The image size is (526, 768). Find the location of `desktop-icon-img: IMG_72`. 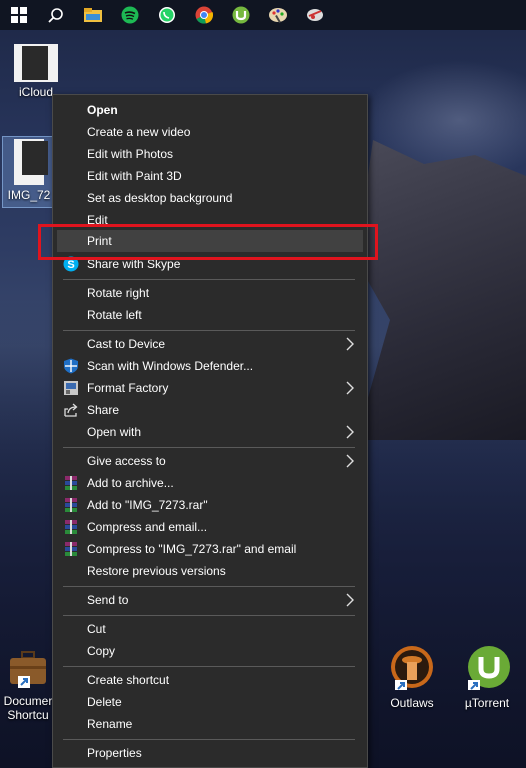

desktop-icon-img: IMG_72 is located at coordinates (29, 172).